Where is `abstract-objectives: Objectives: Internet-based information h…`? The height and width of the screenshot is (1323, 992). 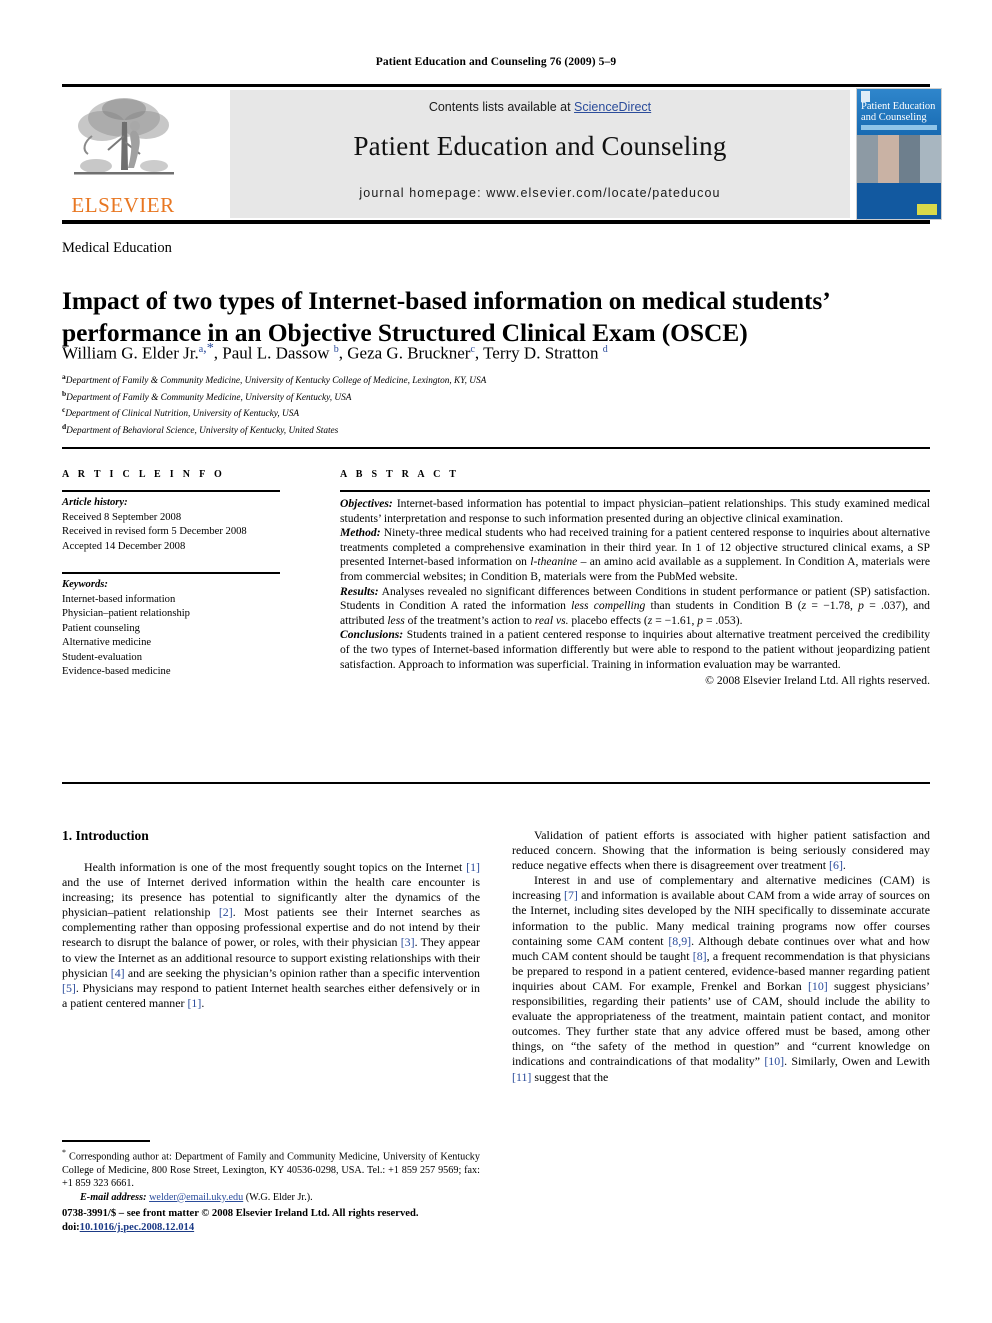
abstract-objectives: Objectives: Internet-based information h… is located at coordinates (635, 511).